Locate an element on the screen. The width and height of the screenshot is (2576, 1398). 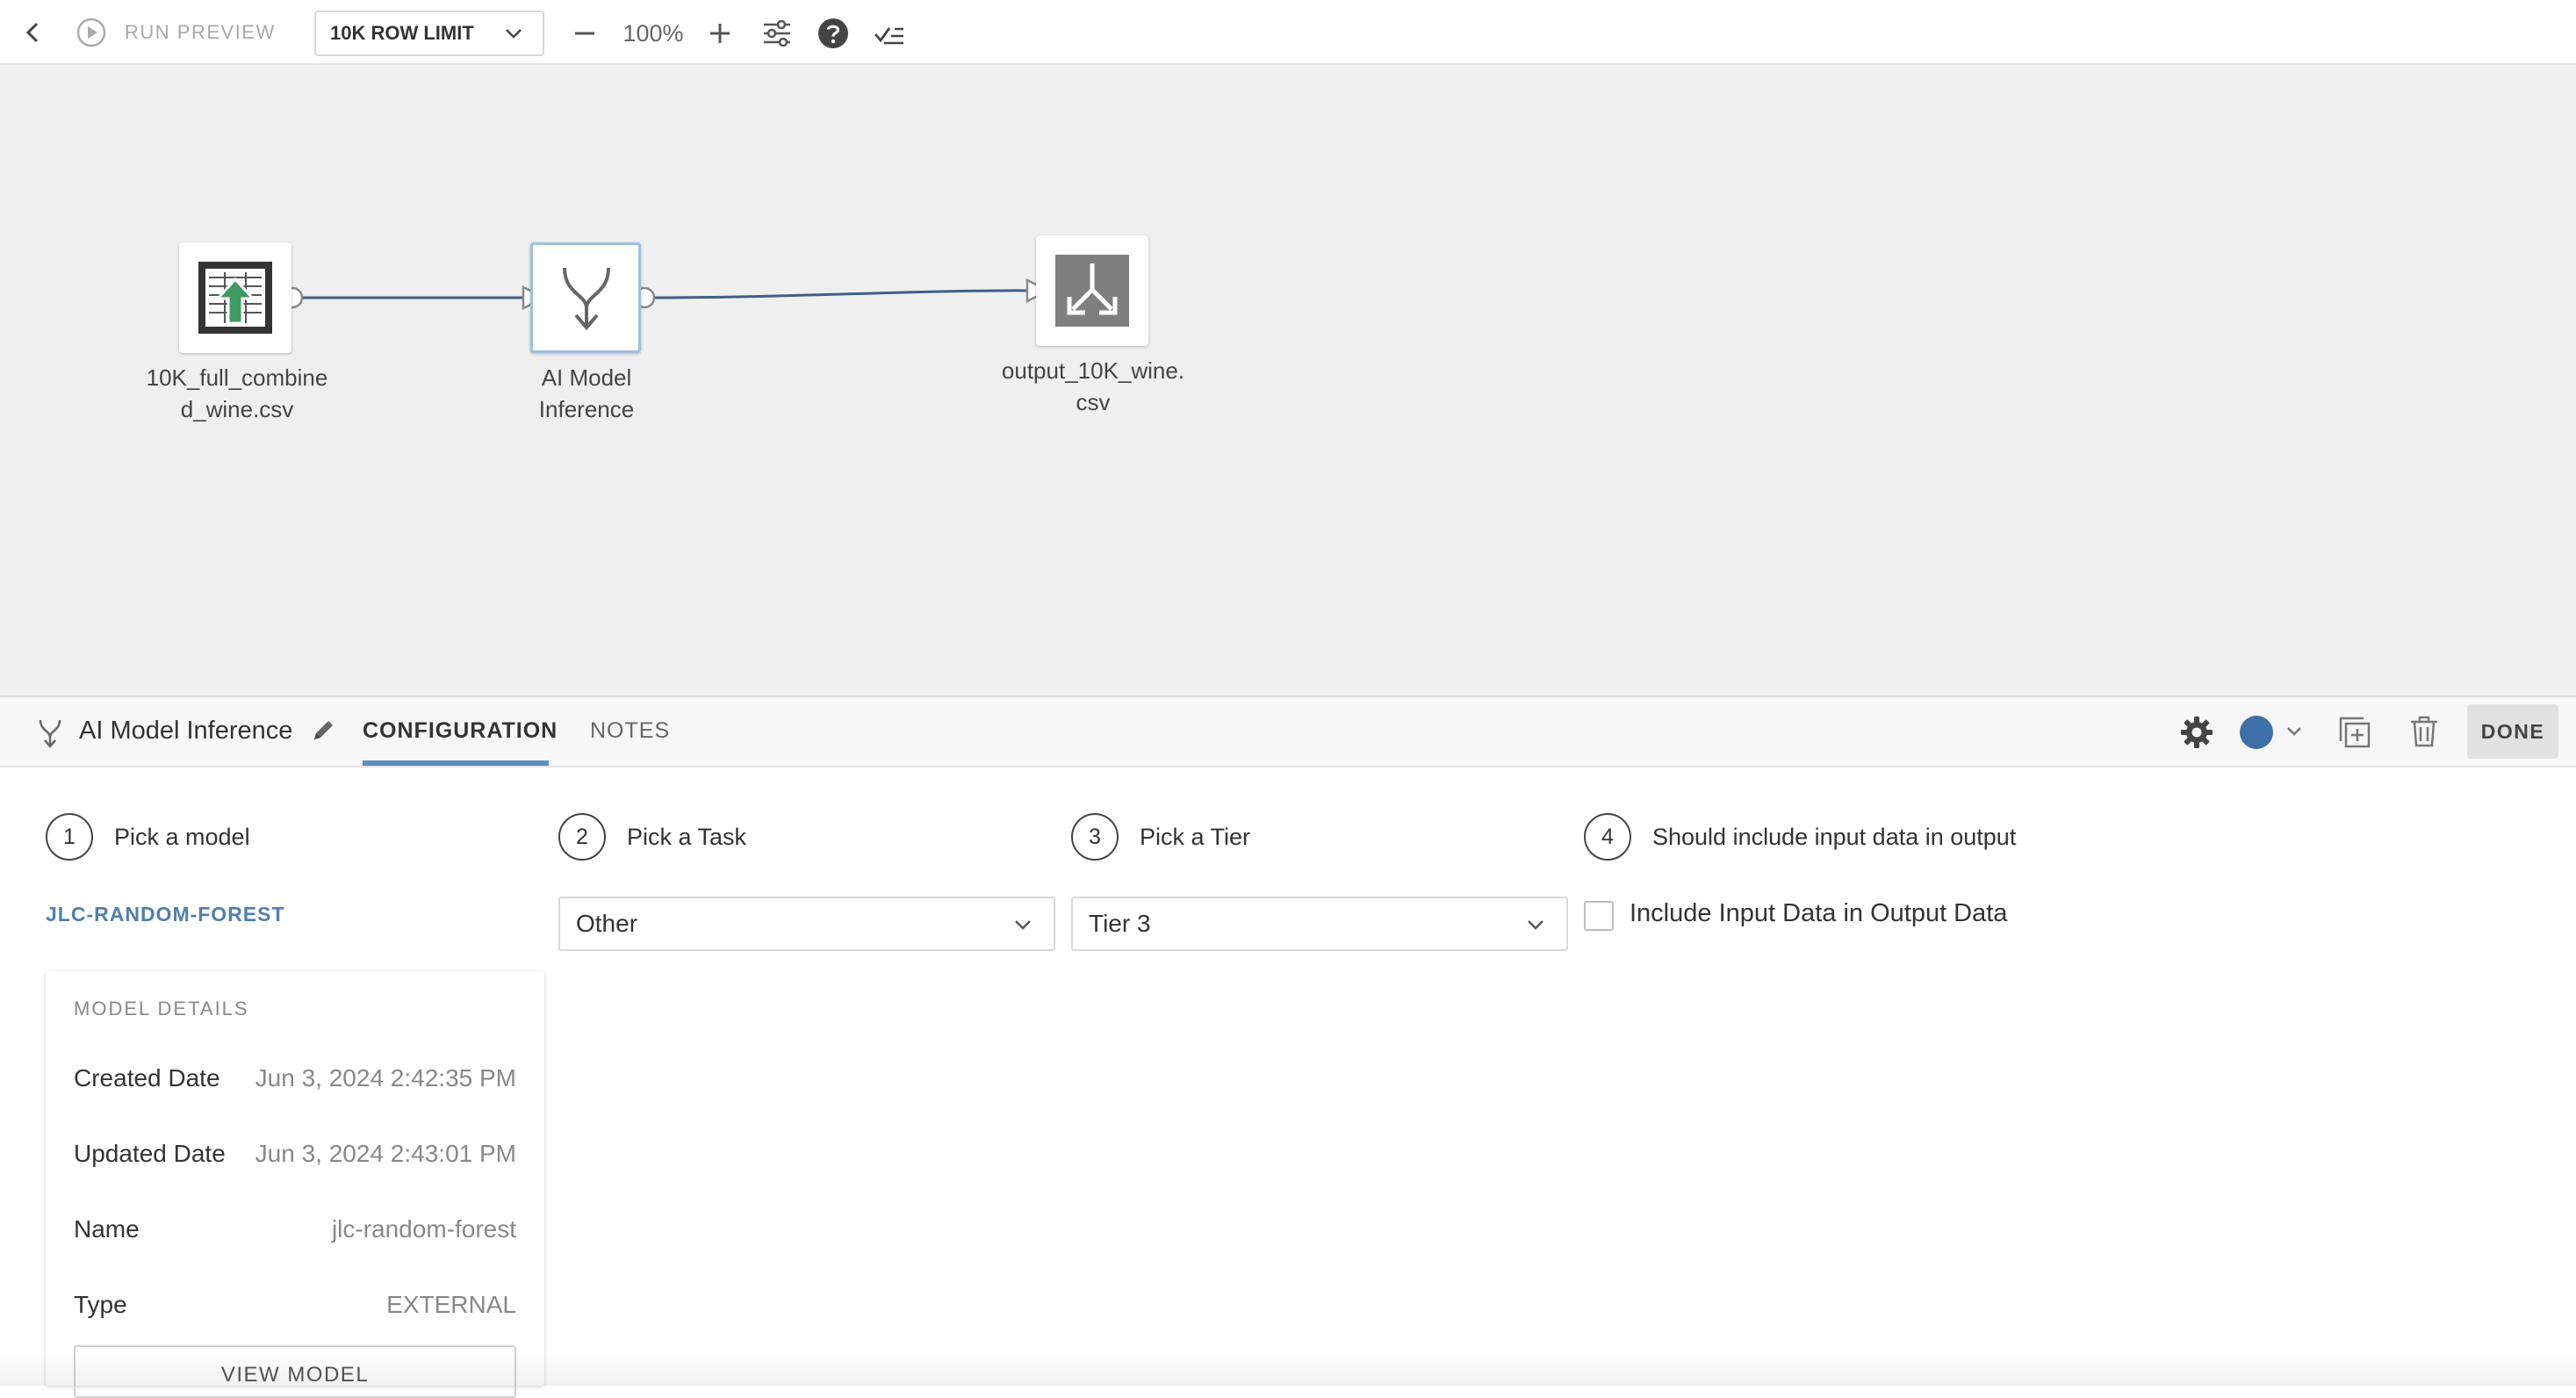
step-include-input: 4 Should include input data in output is located at coordinates (1800, 837).